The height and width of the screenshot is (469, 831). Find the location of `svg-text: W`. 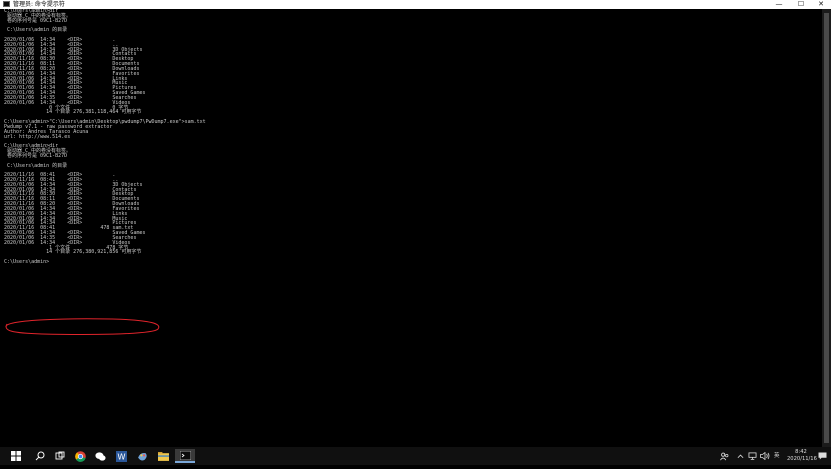

svg-text: W is located at coordinates (121, 456).